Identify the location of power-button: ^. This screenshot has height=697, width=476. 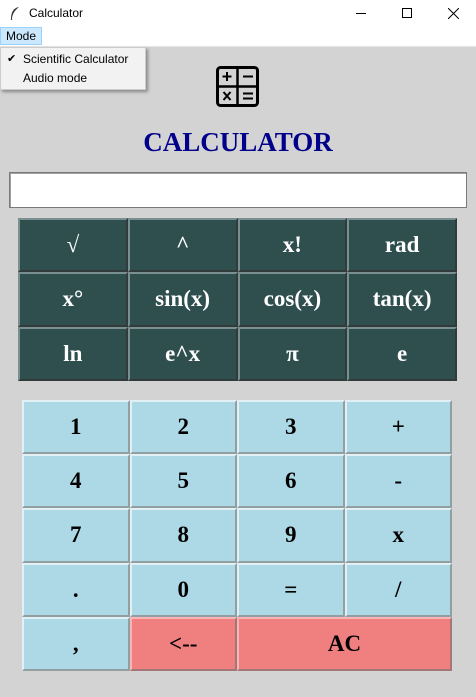
(182, 245).